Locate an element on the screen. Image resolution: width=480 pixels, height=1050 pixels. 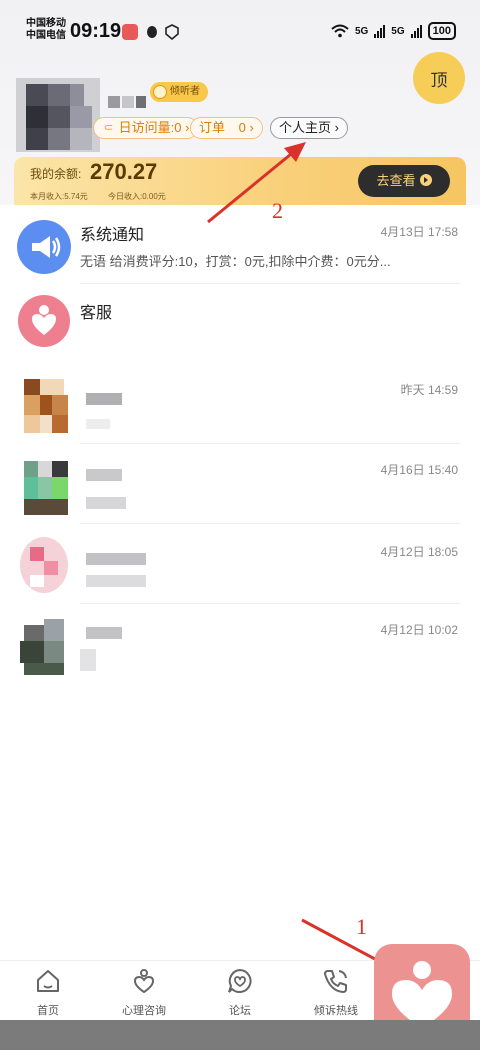
balance-label: 我的余额: is located at coordinates (56, 174).